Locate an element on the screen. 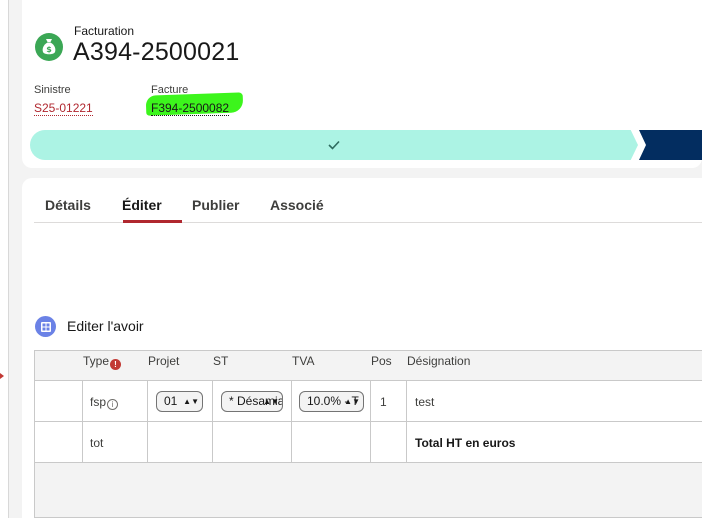 This screenshot has width=702, height=518. tva-select: 10.0% - T ▲▼ is located at coordinates (331, 401).